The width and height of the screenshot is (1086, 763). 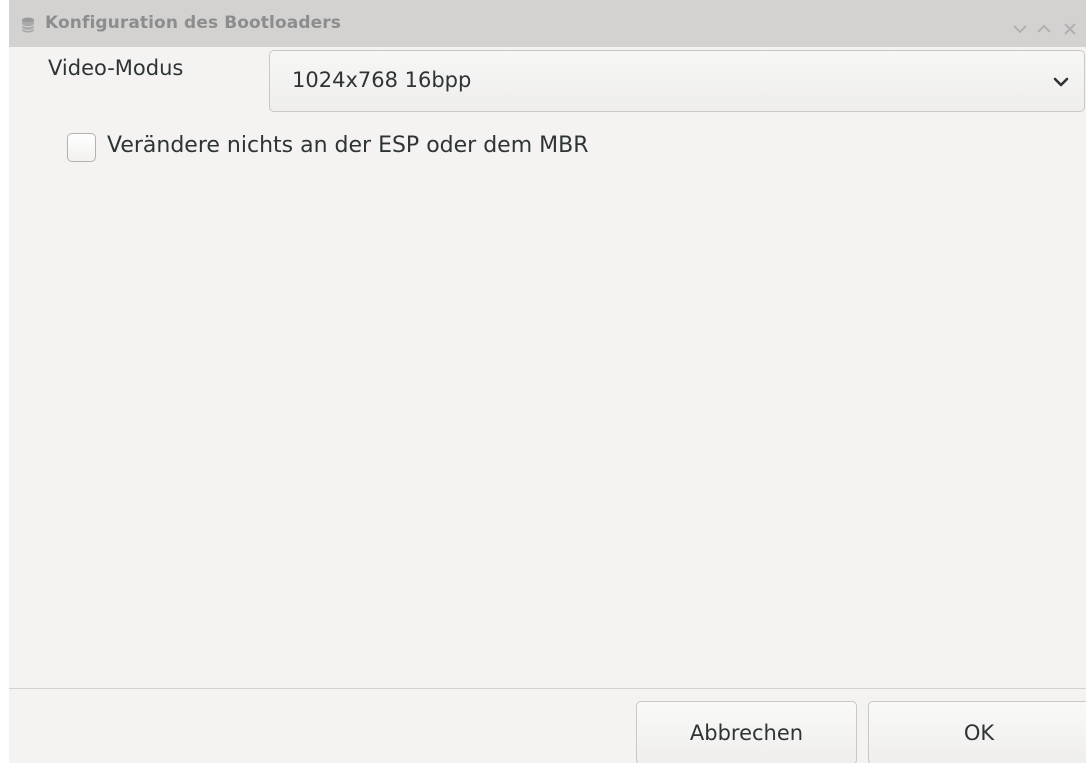 I want to click on window-title: Konfiguration des Bootloaders, so click(x=193, y=23).